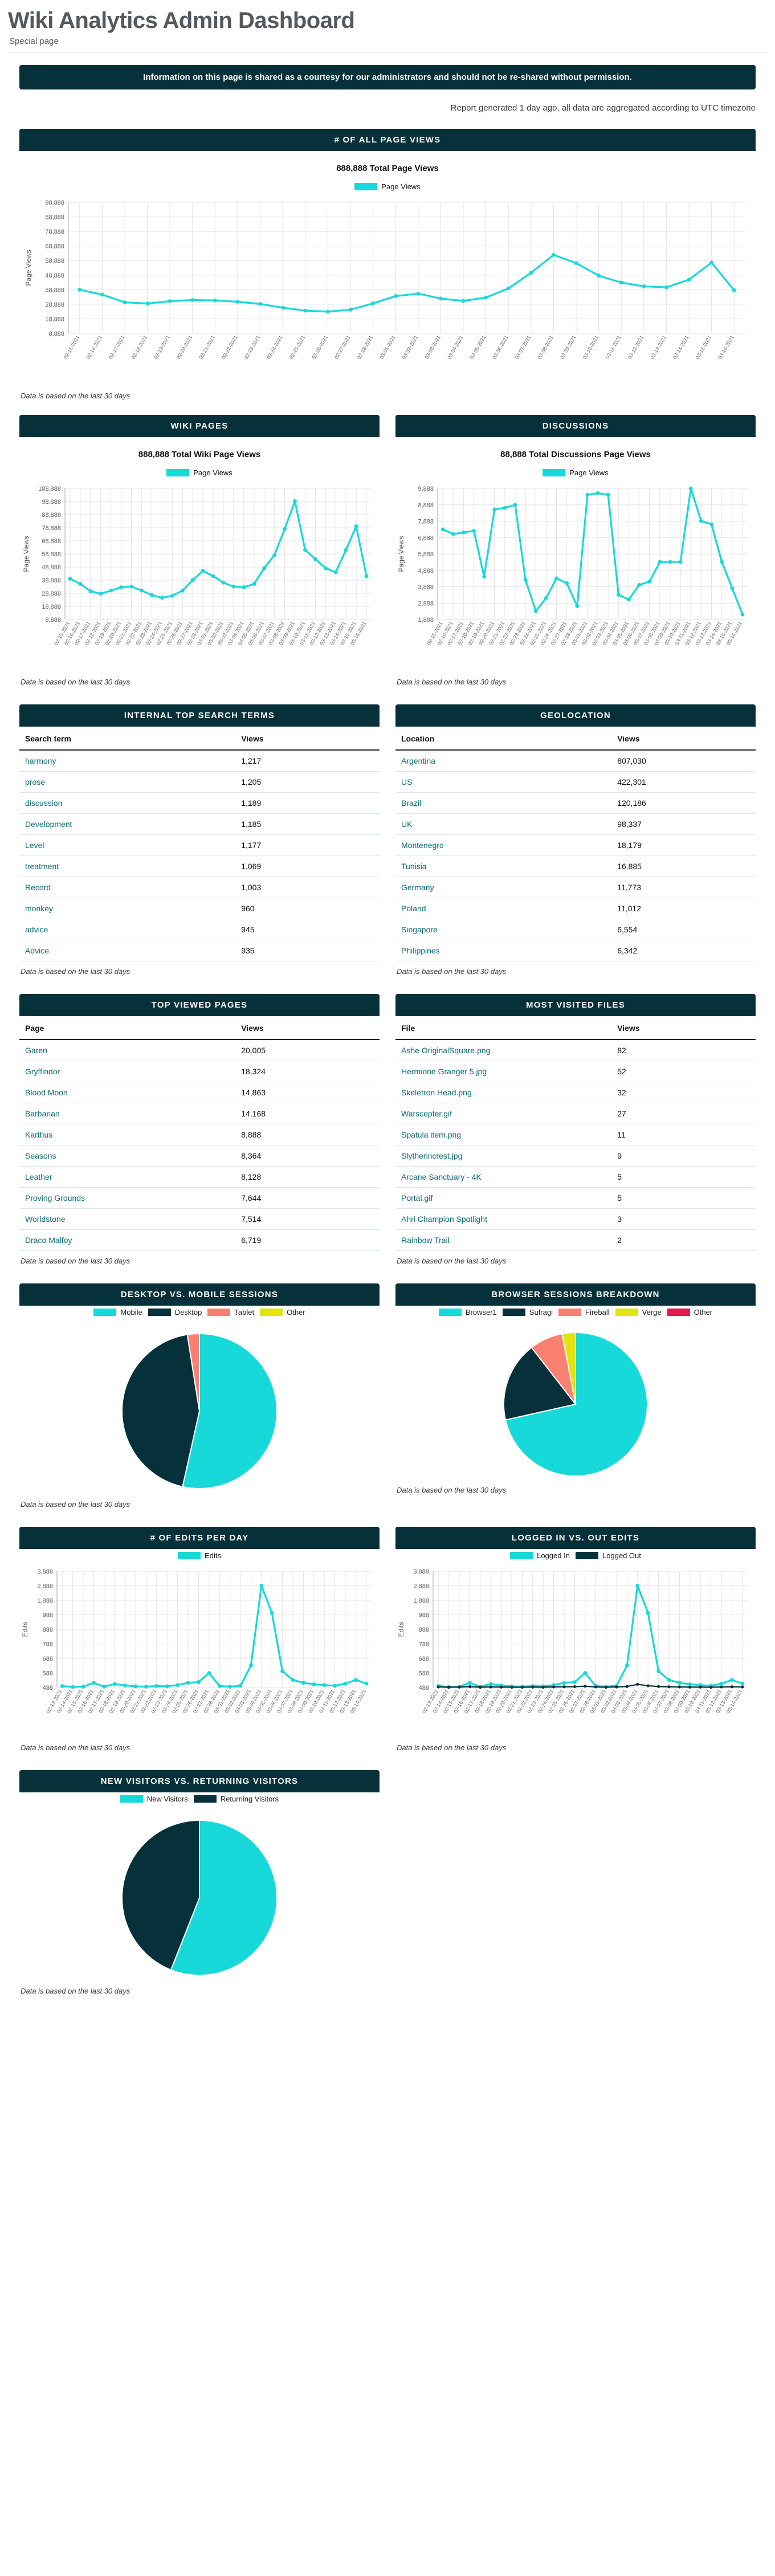  I want to click on table-row: Ashe OriginalSquare.png 82, so click(575, 1050).